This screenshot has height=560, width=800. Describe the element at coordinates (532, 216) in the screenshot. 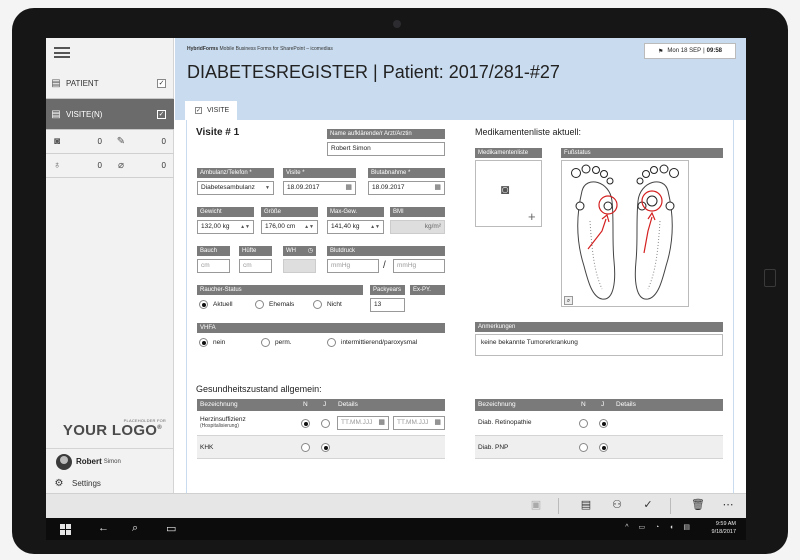

I see `plus-icon: +` at that location.